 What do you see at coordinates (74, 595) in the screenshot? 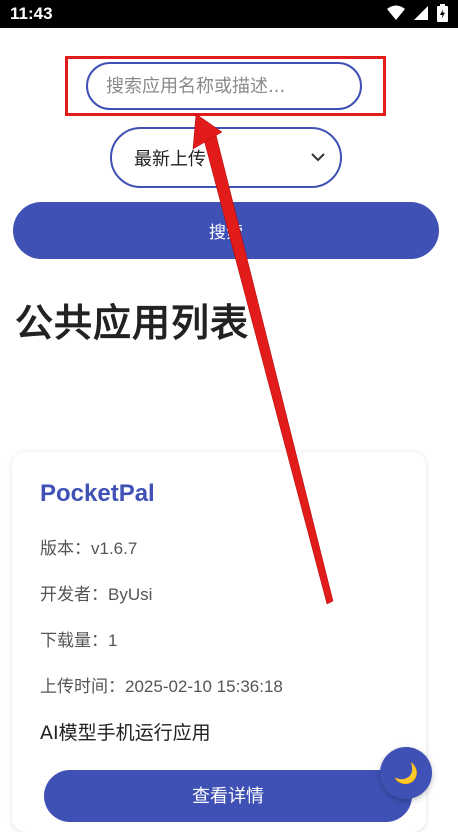
I see `app-developer-label: 开发者：` at bounding box center [74, 595].